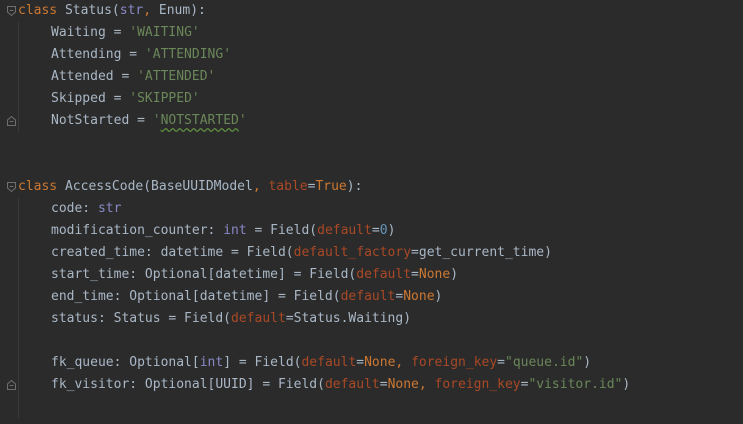 The height and width of the screenshot is (424, 743). Describe the element at coordinates (182, 10) in the screenshot. I see `code-token: Enum):` at that location.